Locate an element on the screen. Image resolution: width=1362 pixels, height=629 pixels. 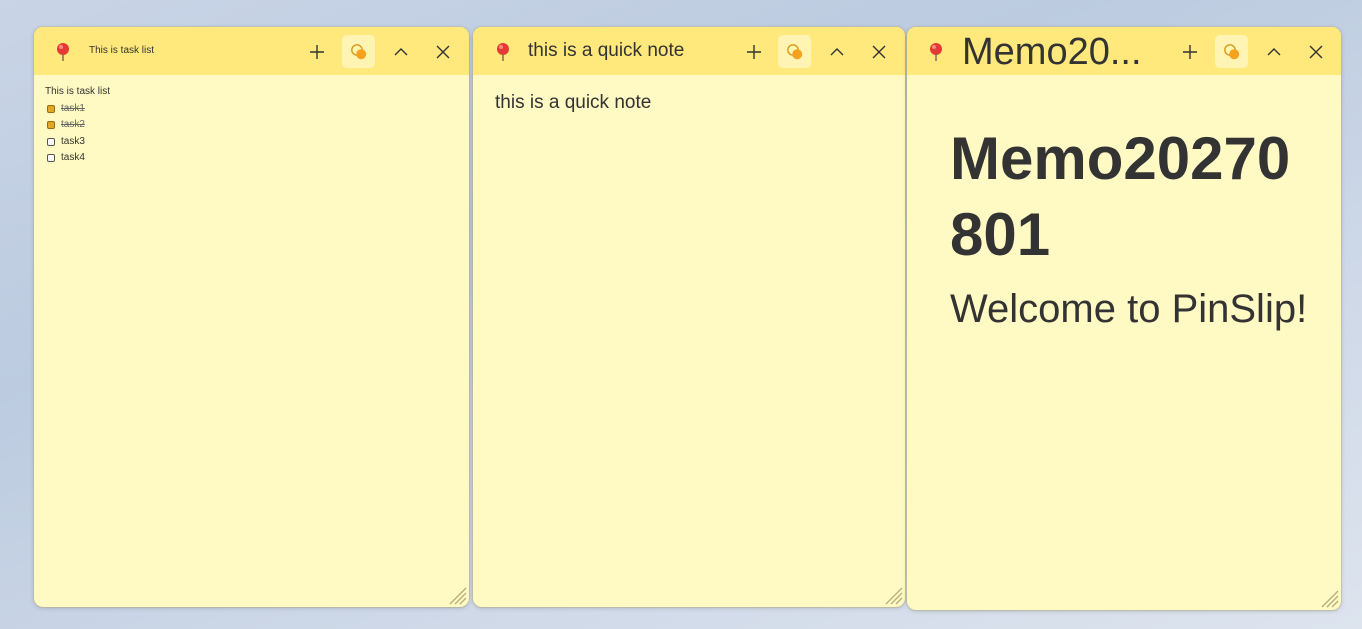
note-title: This is task list is located at coordinates (121, 50).